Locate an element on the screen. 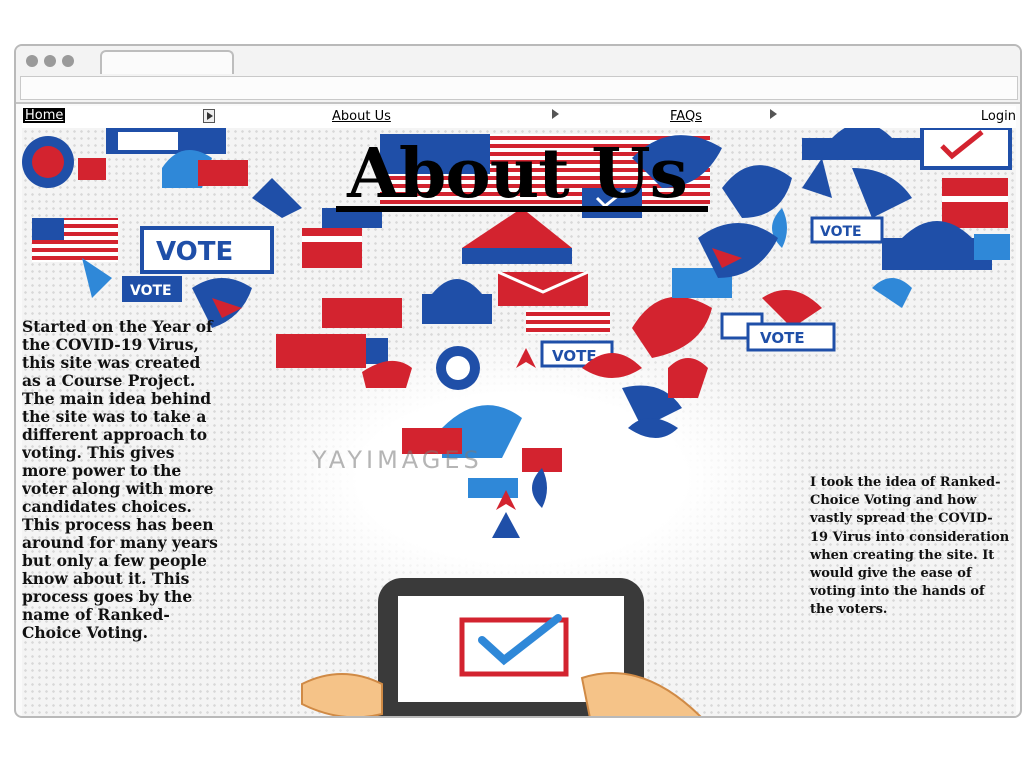  vote-banner-label is located at coordinates (148, 141).